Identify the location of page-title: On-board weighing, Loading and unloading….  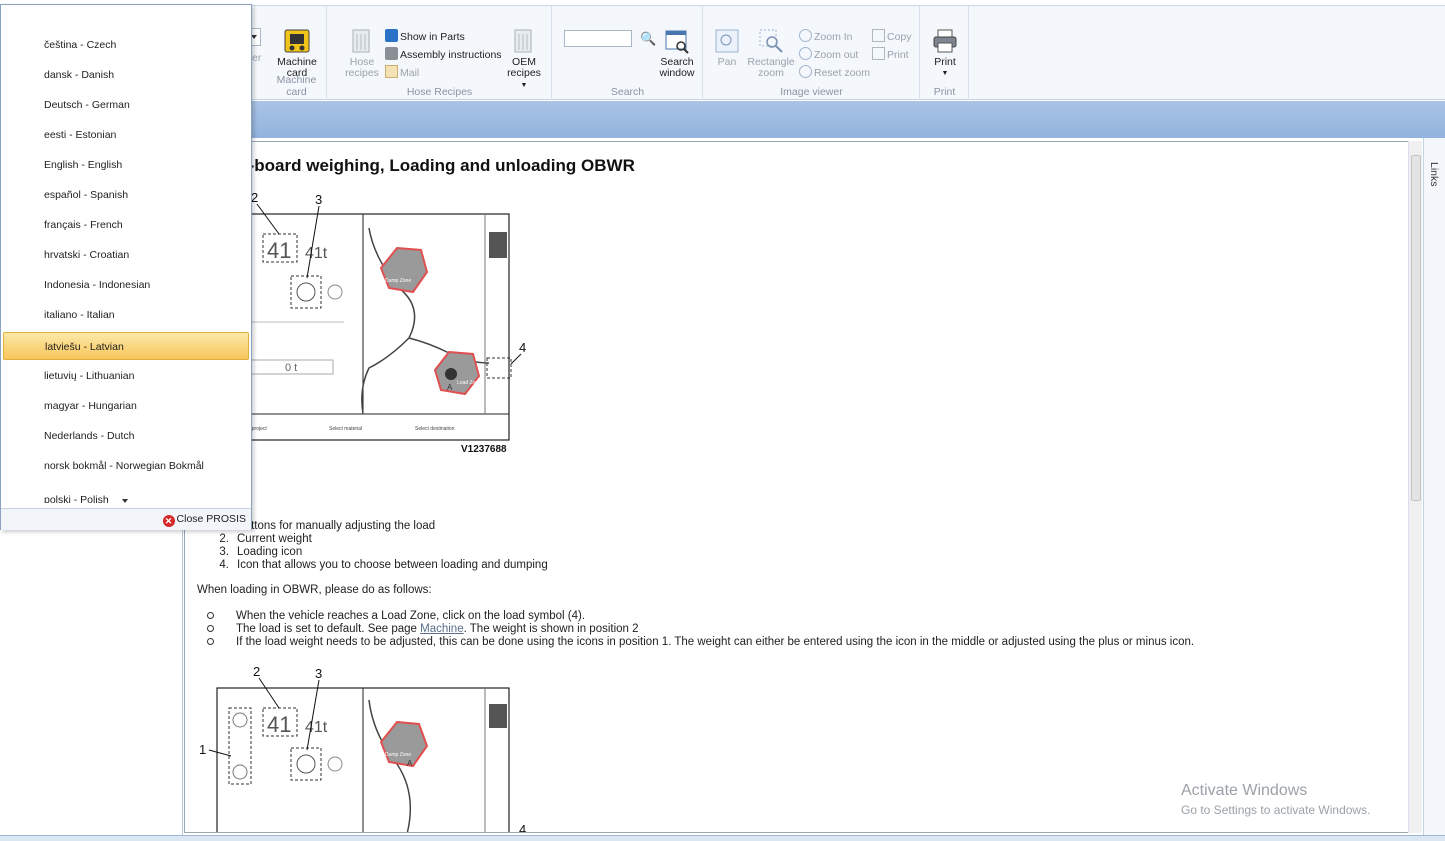
(430, 165).